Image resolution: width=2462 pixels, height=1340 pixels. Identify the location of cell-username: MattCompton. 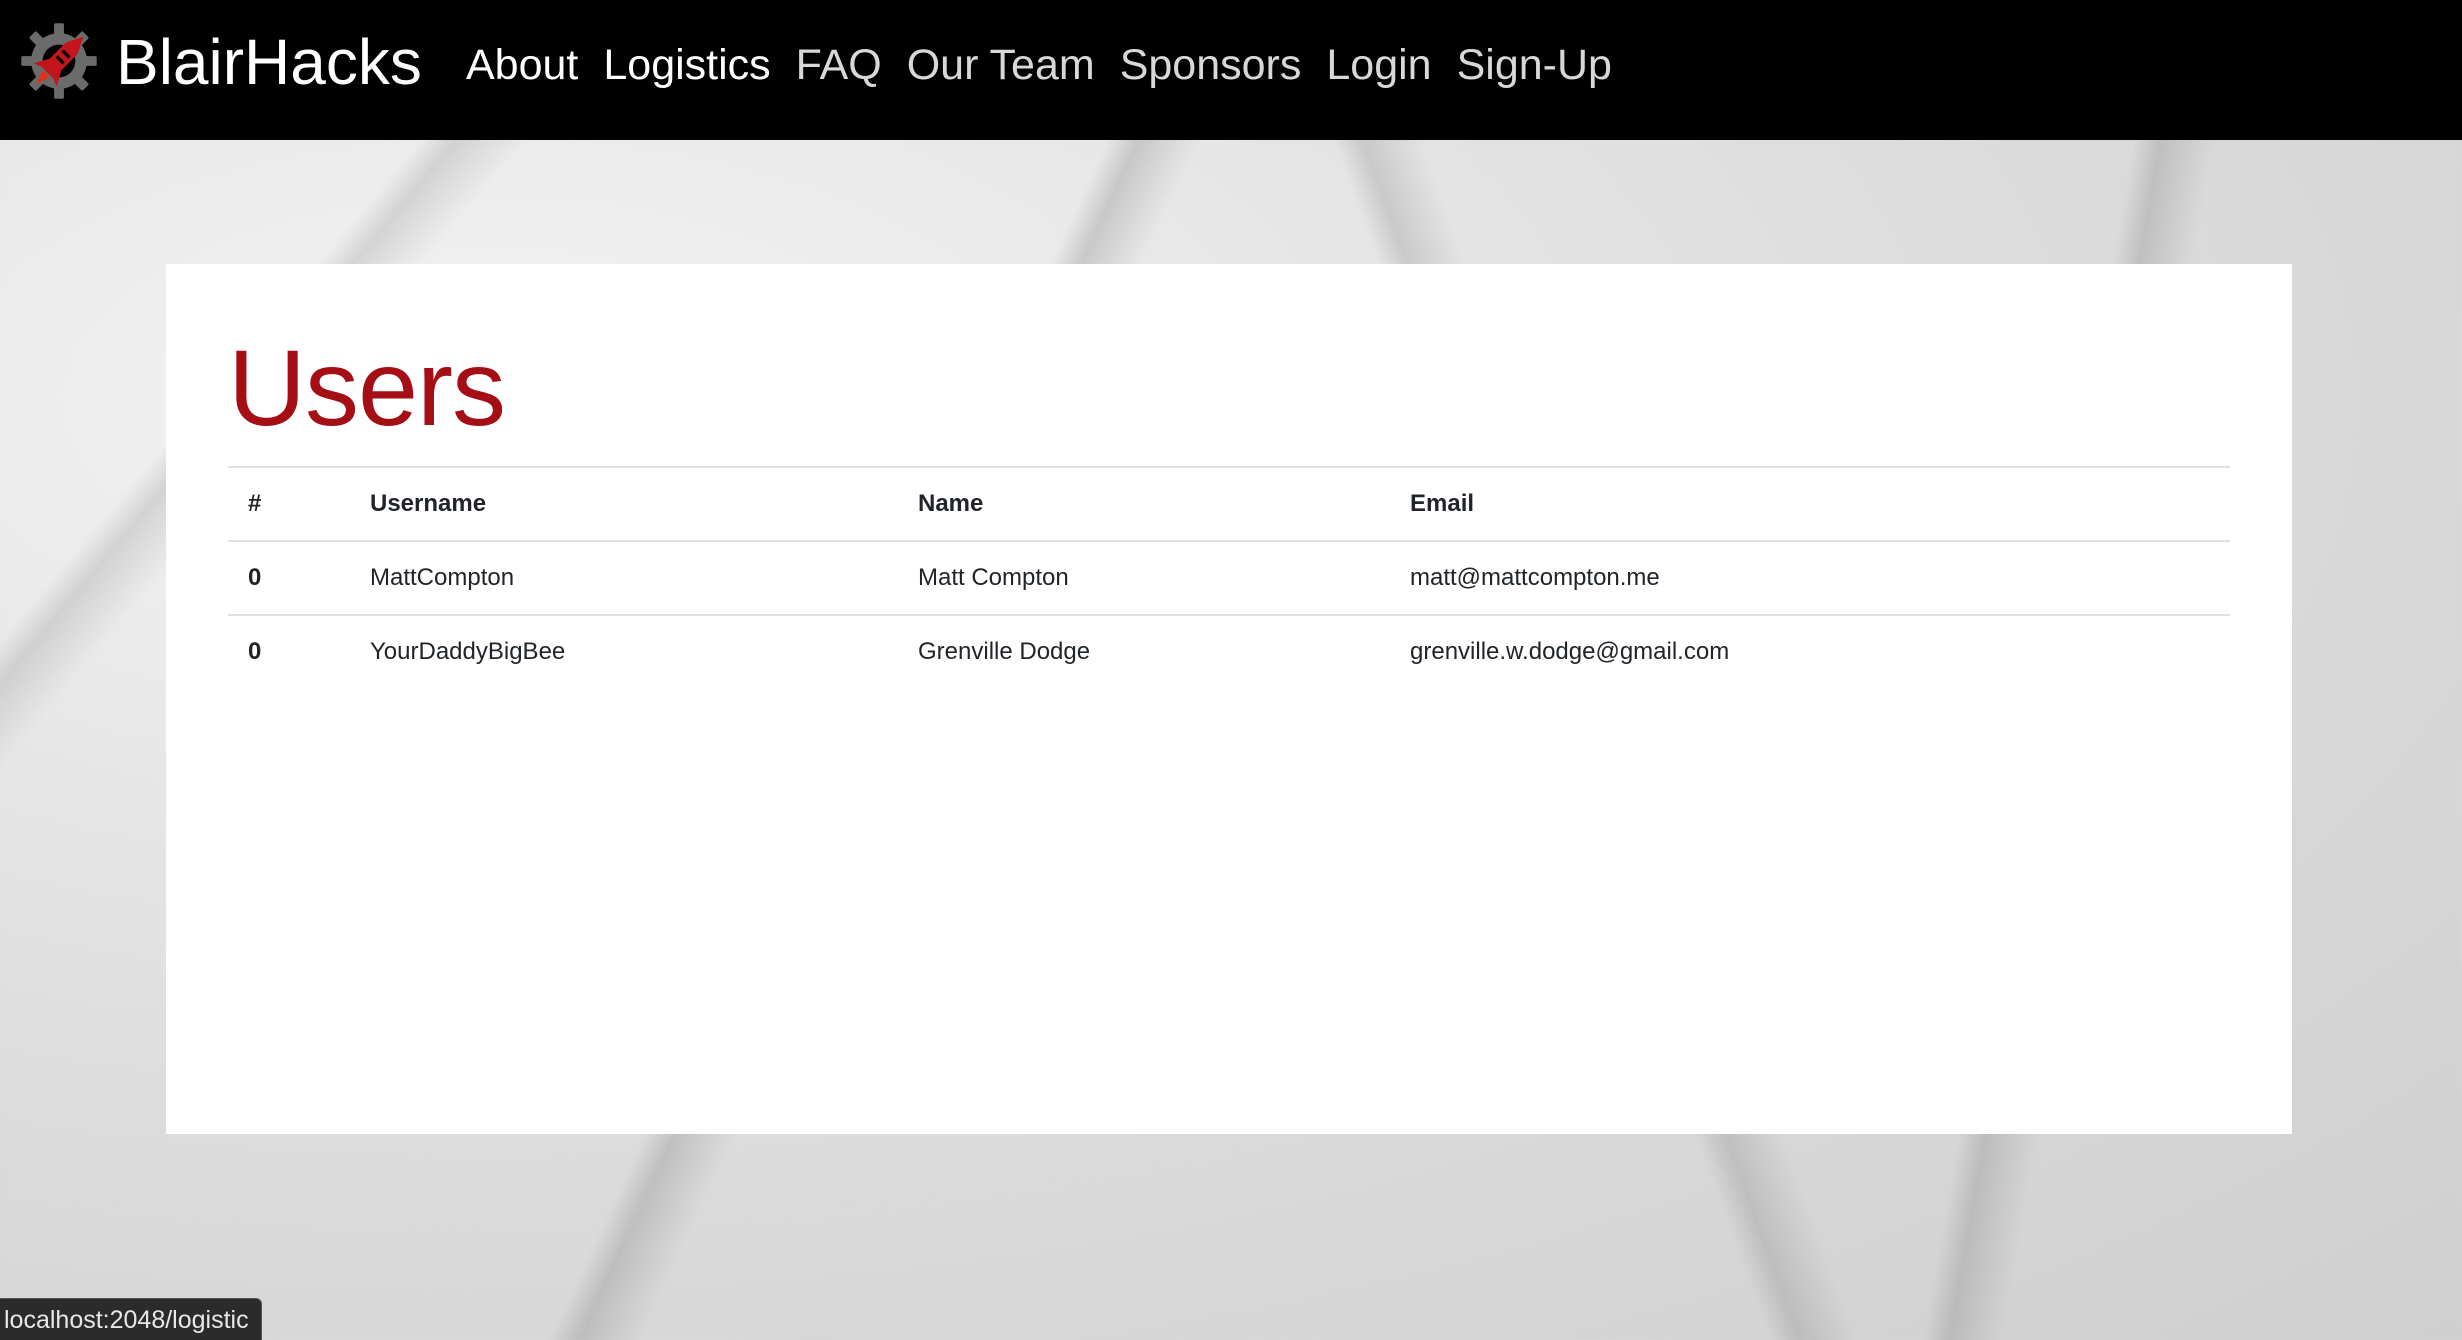
(624, 577).